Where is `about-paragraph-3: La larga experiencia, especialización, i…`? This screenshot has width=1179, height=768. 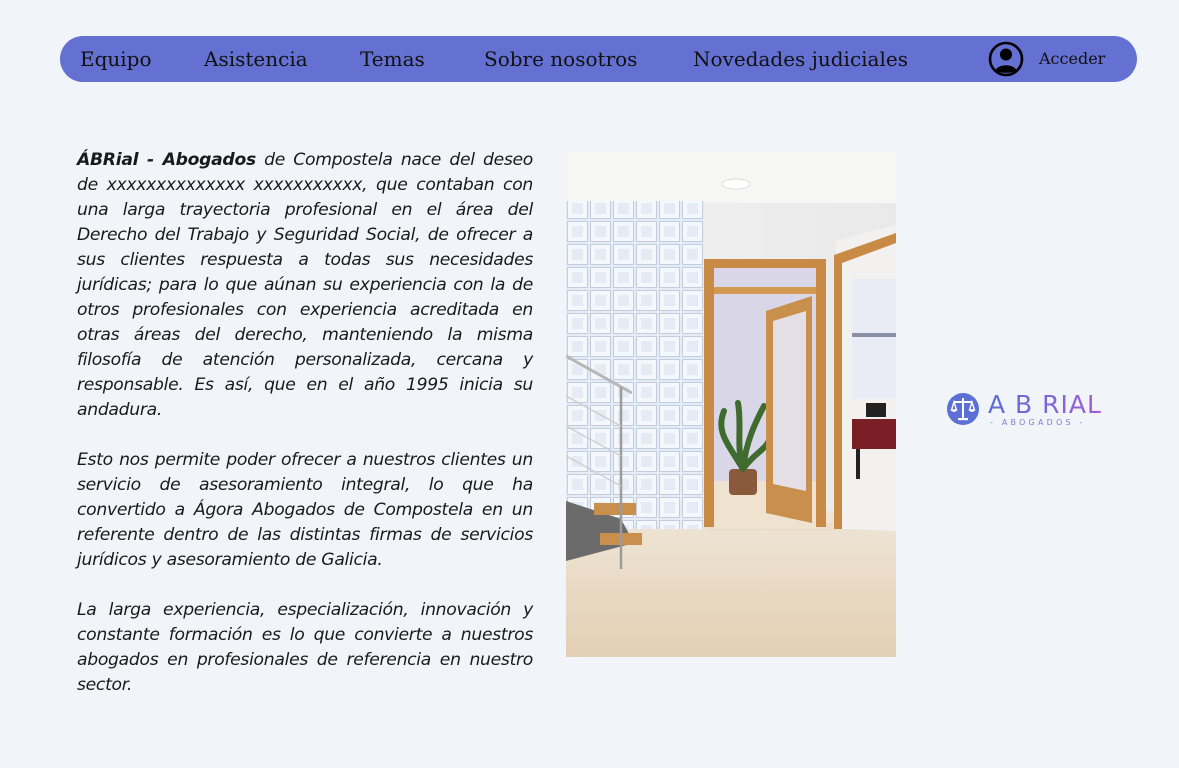
about-paragraph-3: La larga experiencia, especialización, i… is located at coordinates (305, 647).